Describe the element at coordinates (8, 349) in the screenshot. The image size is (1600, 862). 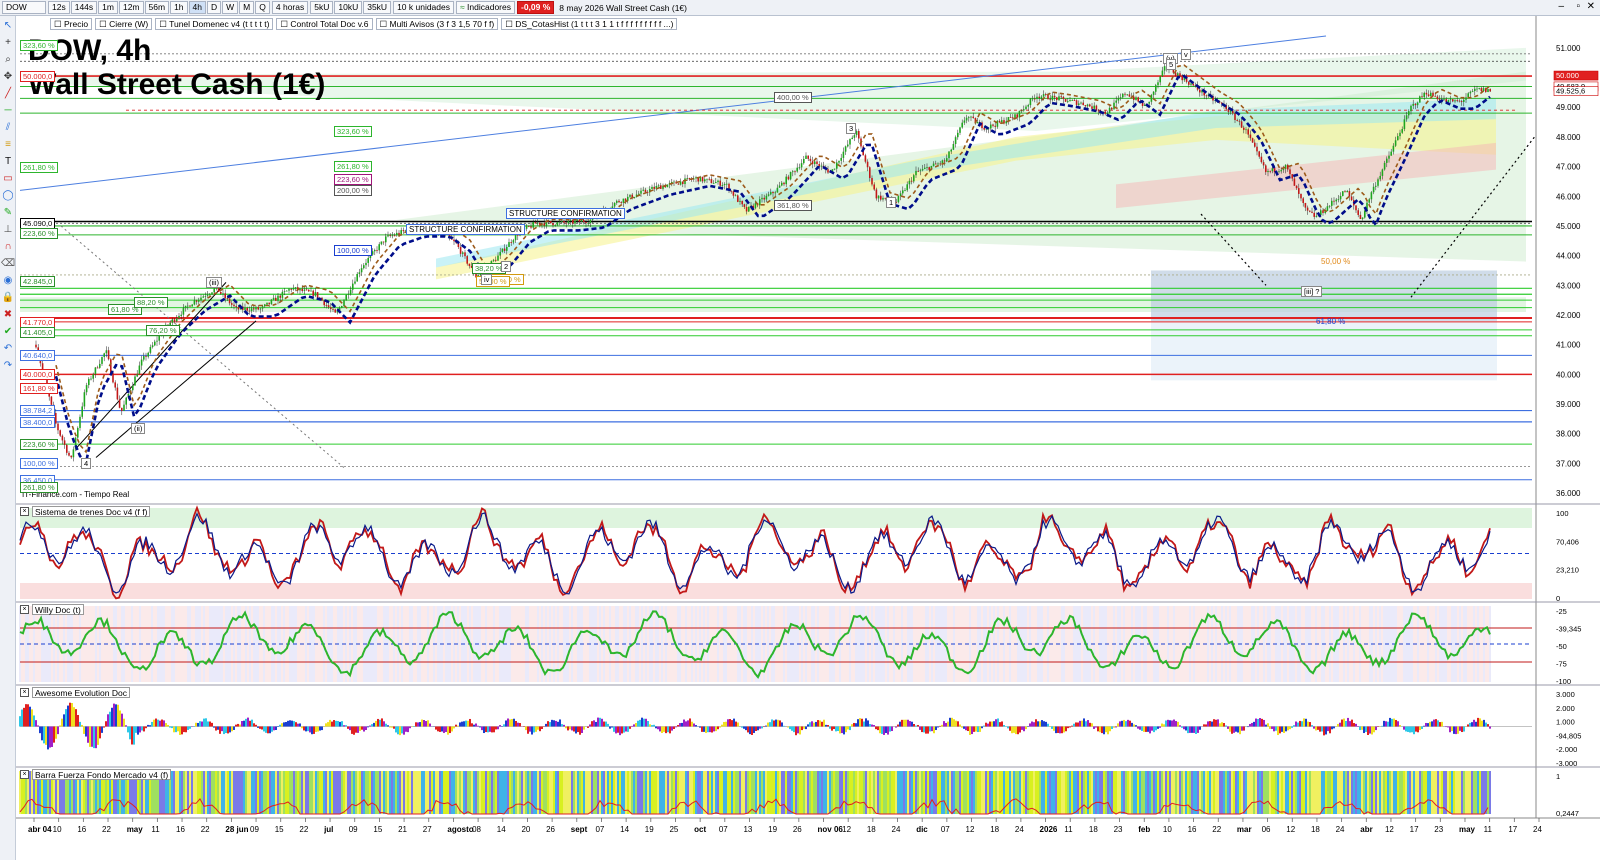
I see `undo-icon: ↶` at that location.